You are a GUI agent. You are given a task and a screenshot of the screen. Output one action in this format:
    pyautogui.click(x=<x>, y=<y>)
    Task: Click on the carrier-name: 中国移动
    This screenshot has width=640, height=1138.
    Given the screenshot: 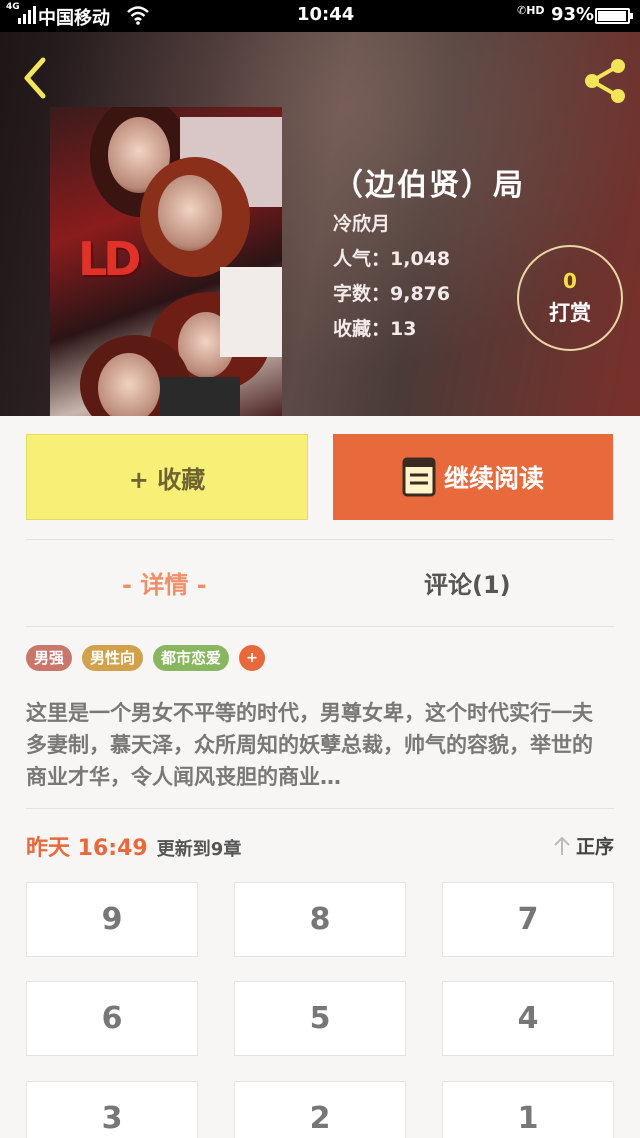 What is the action you would take?
    pyautogui.click(x=74, y=18)
    